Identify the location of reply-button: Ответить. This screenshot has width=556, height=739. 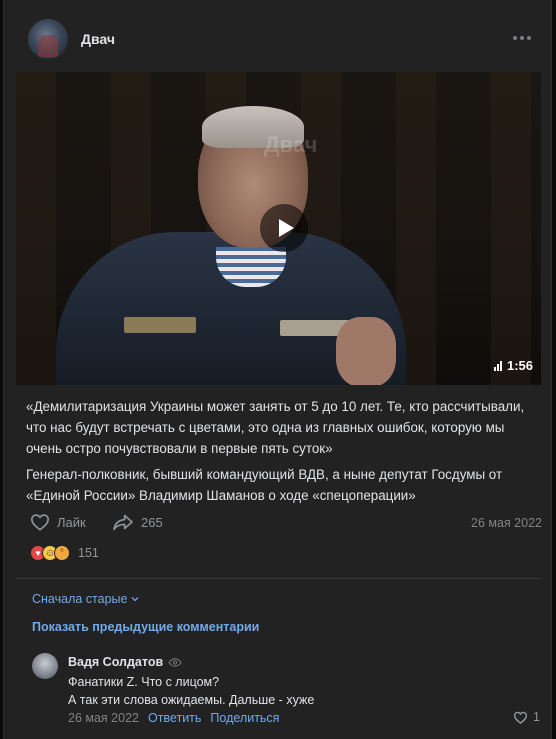
(174, 718).